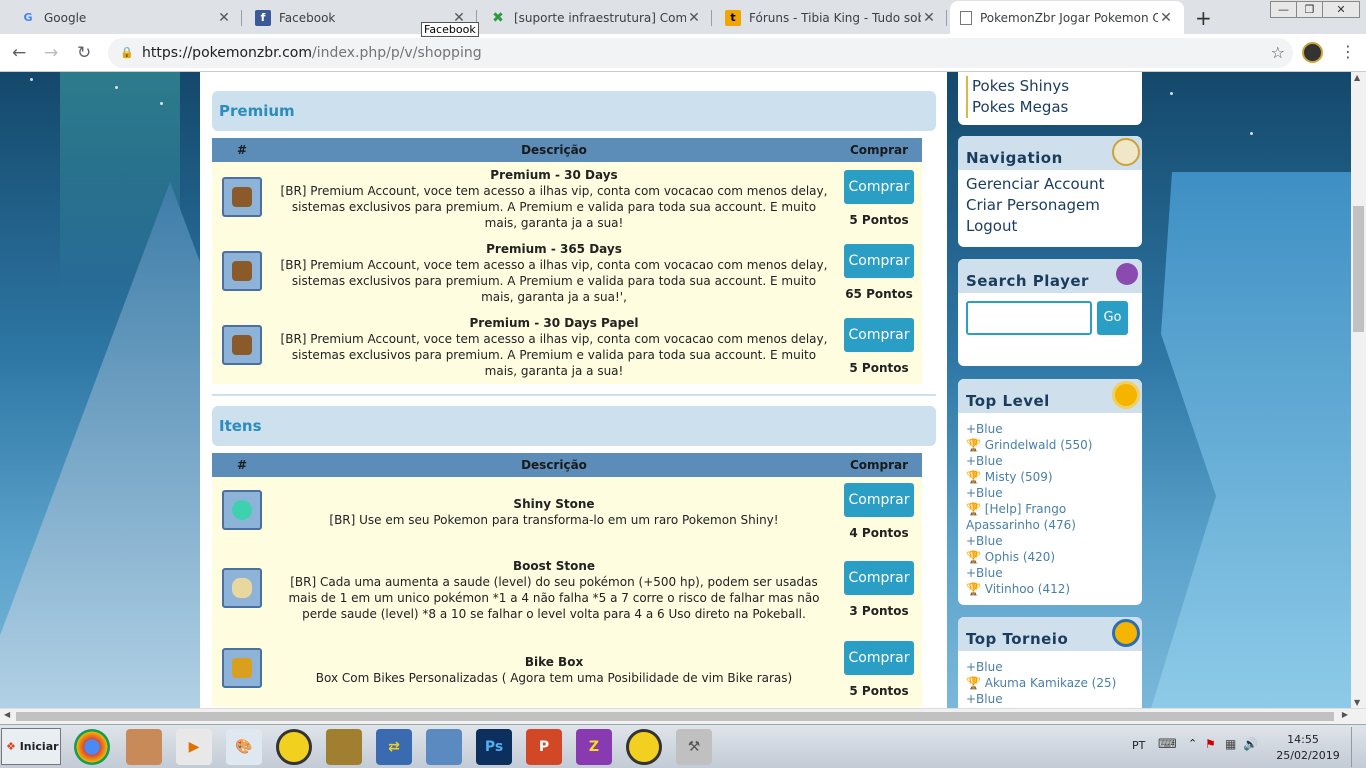 The height and width of the screenshot is (768, 1366). I want to click on lock-icon: 🔒, so click(127, 52).